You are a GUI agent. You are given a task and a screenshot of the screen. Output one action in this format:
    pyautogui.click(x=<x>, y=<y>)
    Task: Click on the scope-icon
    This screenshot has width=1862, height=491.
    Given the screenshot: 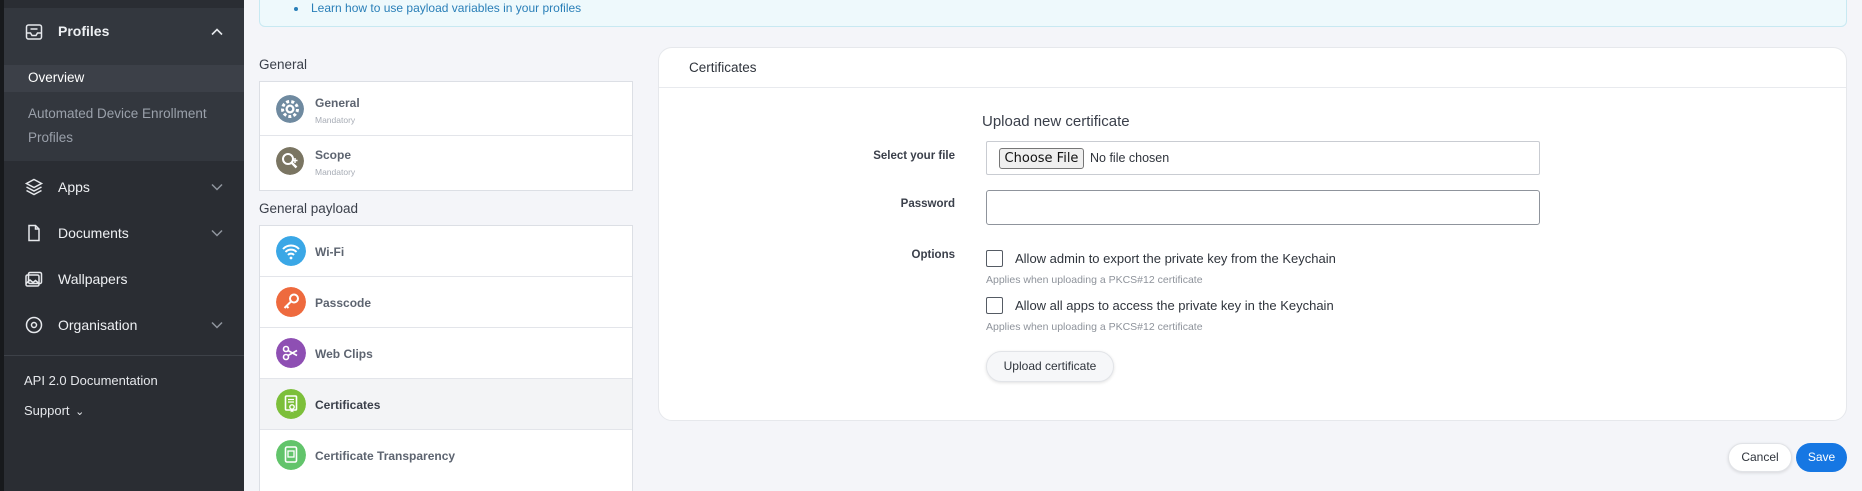 What is the action you would take?
    pyautogui.click(x=290, y=161)
    